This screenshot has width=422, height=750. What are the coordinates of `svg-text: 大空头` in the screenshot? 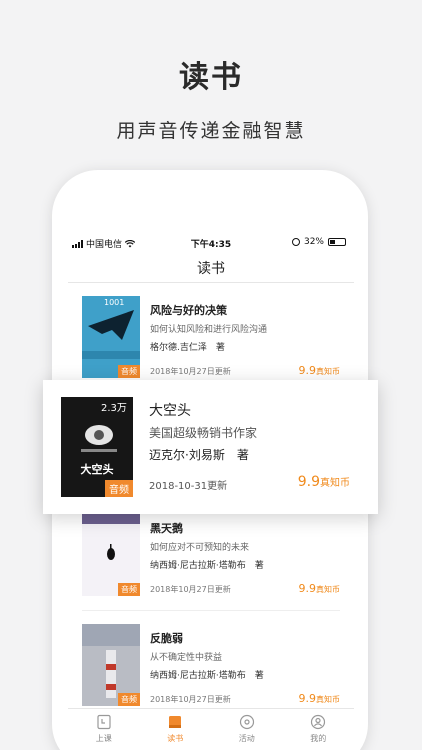 It's located at (97, 469).